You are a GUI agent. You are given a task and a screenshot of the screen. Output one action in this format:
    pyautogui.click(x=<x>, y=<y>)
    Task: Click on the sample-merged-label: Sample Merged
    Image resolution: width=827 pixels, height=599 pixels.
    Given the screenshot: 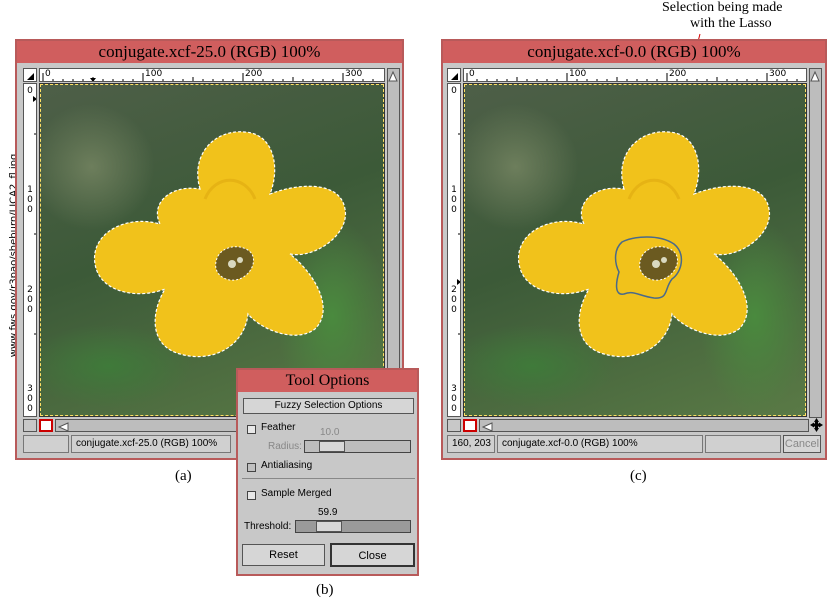 What is the action you would take?
    pyautogui.click(x=296, y=493)
    